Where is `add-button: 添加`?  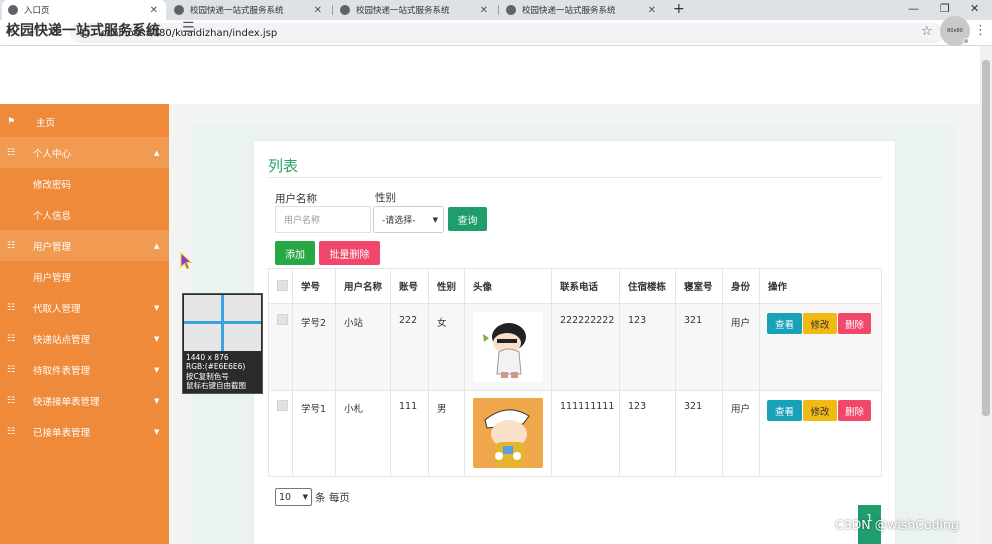
add-button: 添加 is located at coordinates (295, 253).